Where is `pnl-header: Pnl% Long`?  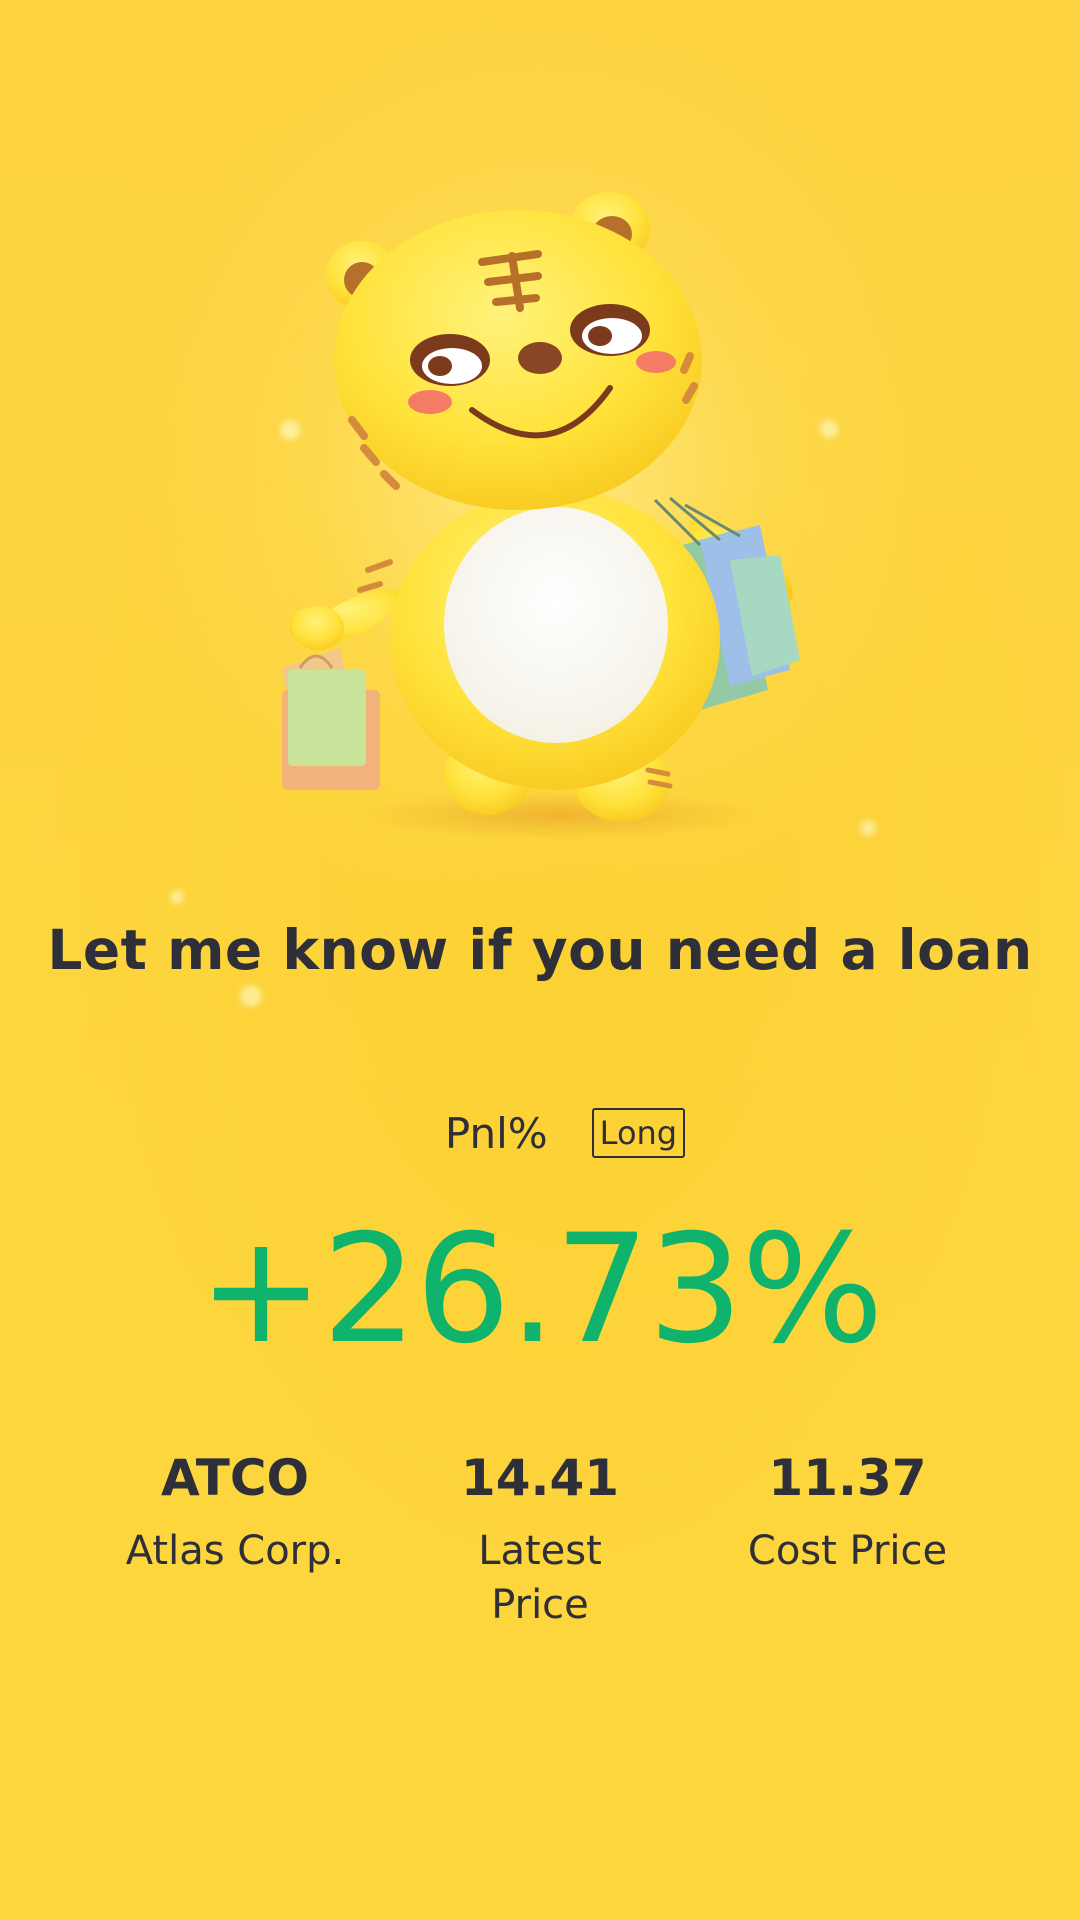
pnl-header: Pnl% Long is located at coordinates (540, 1133).